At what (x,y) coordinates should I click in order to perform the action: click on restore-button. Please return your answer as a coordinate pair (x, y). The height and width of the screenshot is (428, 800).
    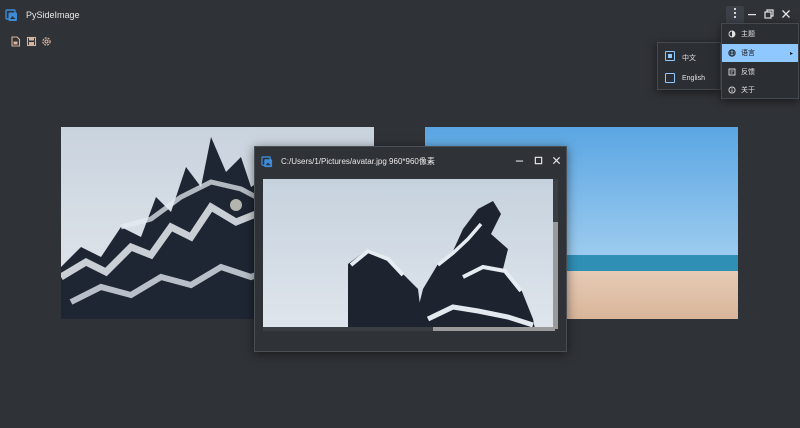
    Looking at the image, I should click on (769, 15).